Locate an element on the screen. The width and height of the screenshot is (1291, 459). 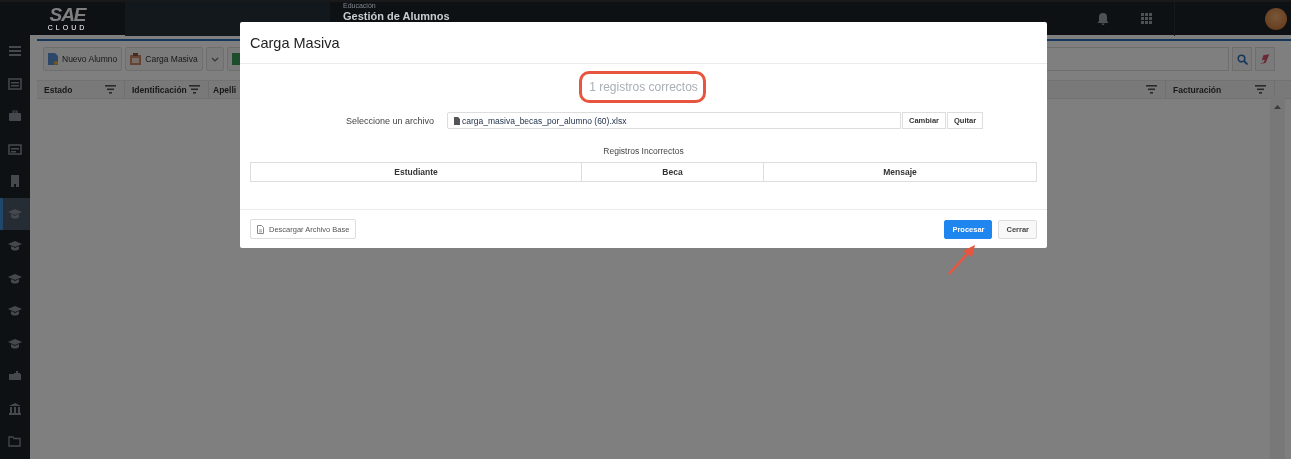
field-label: Seleccione un archivo is located at coordinates (389, 120).